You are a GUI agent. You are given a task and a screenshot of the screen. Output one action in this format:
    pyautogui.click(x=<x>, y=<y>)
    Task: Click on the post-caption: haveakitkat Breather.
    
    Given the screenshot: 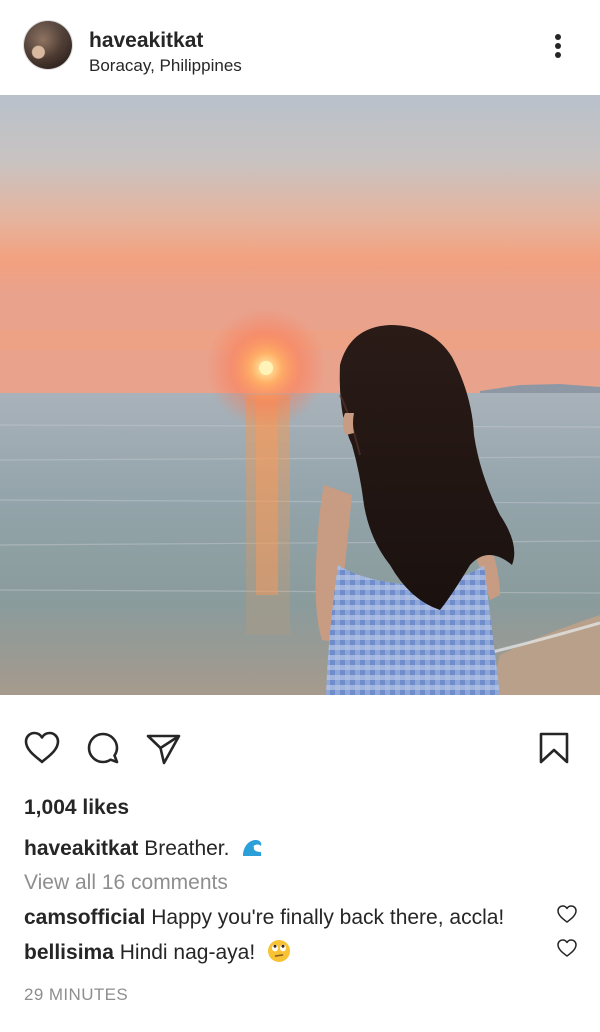 What is the action you would take?
    pyautogui.click(x=144, y=850)
    